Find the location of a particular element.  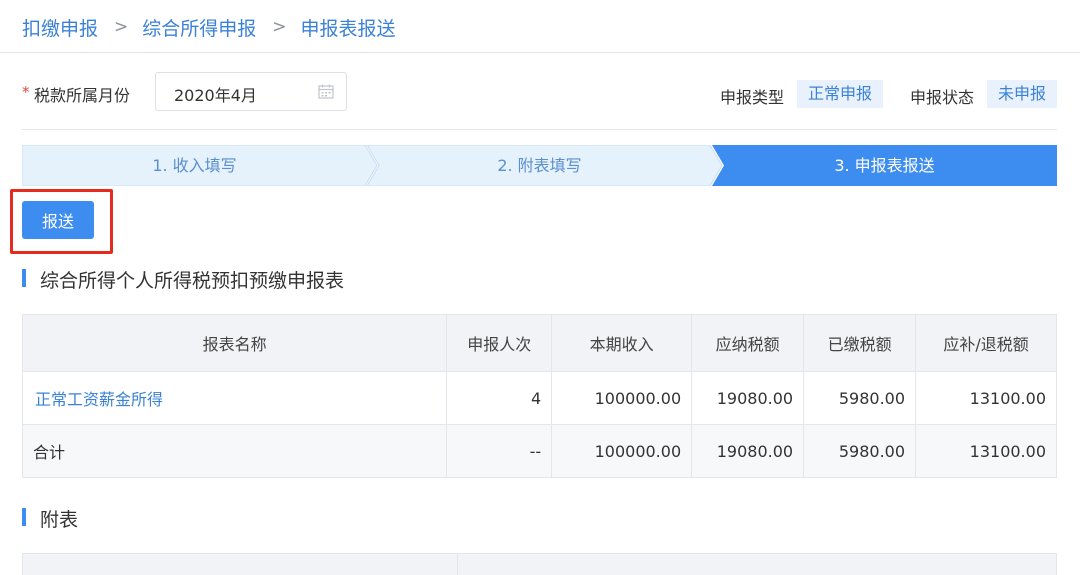

total-label: 合计 is located at coordinates (234, 451).